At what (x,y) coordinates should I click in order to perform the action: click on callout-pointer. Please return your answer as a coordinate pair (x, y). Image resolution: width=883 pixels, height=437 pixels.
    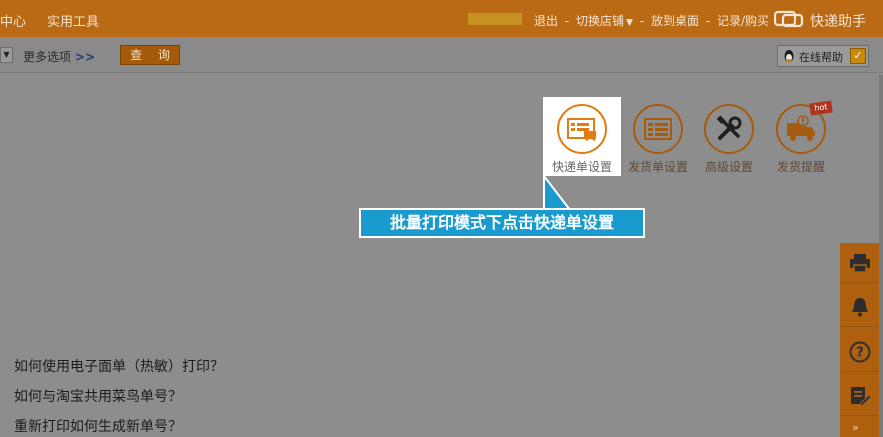
    Looking at the image, I should click on (557, 193).